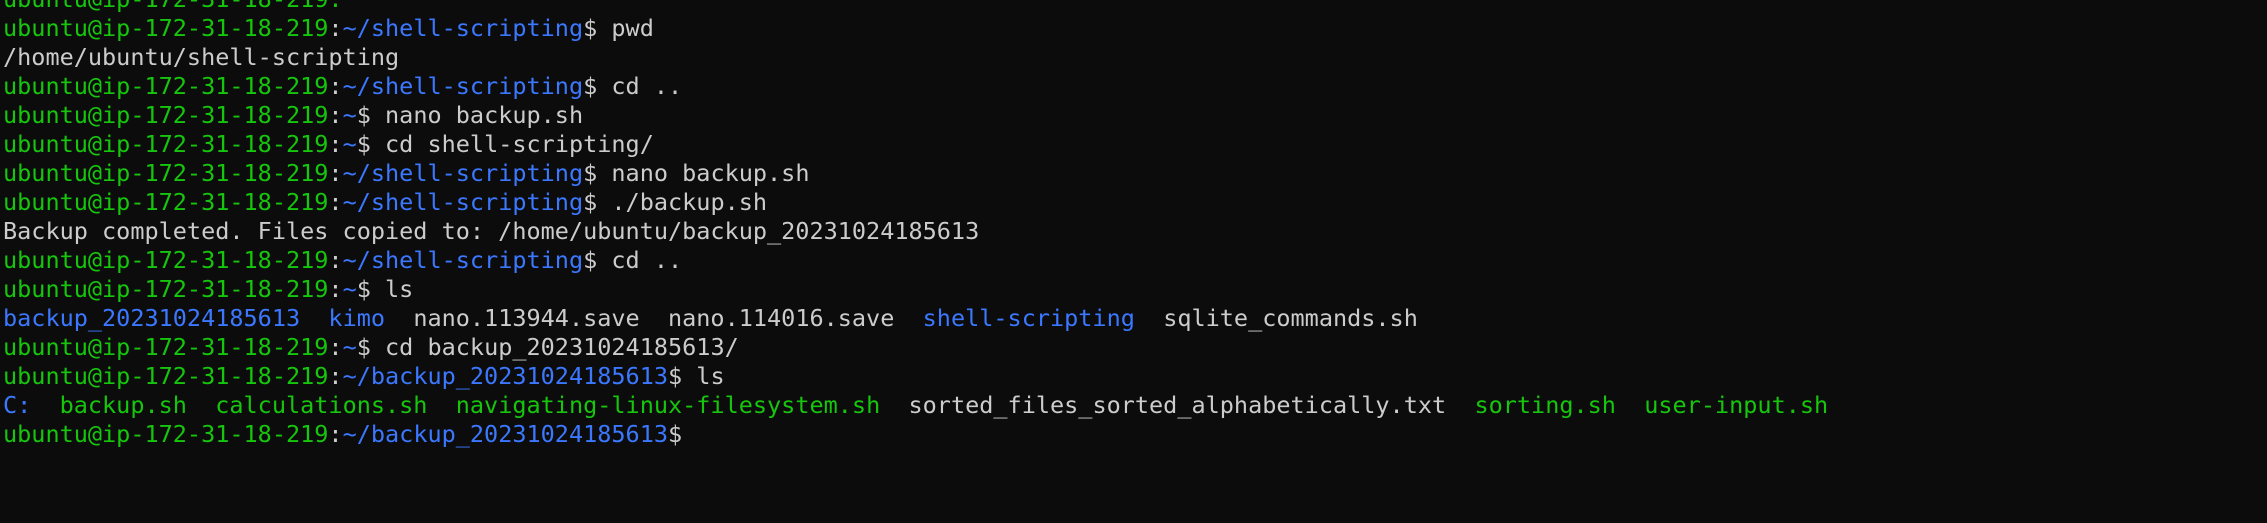  Describe the element at coordinates (668, 405) in the screenshot. I see `file-entry: navigating-linux-filesystem.sh` at that location.